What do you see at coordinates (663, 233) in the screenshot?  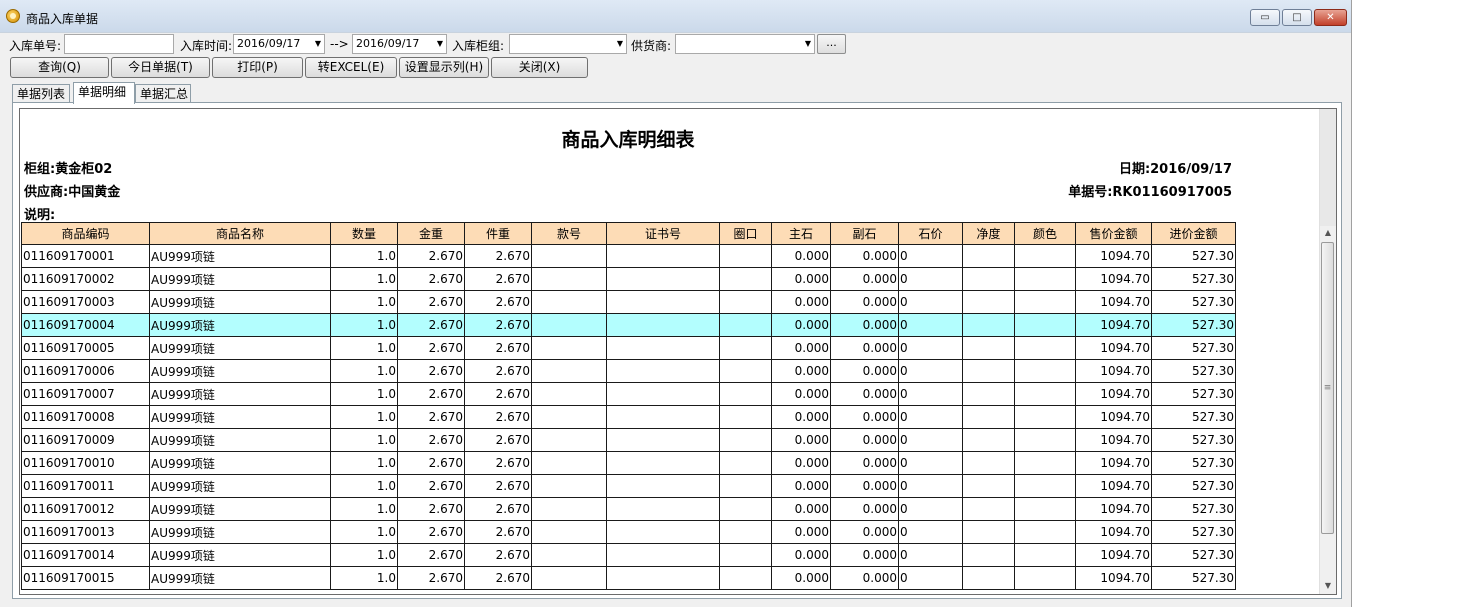 I see `column-header: 证书号` at bounding box center [663, 233].